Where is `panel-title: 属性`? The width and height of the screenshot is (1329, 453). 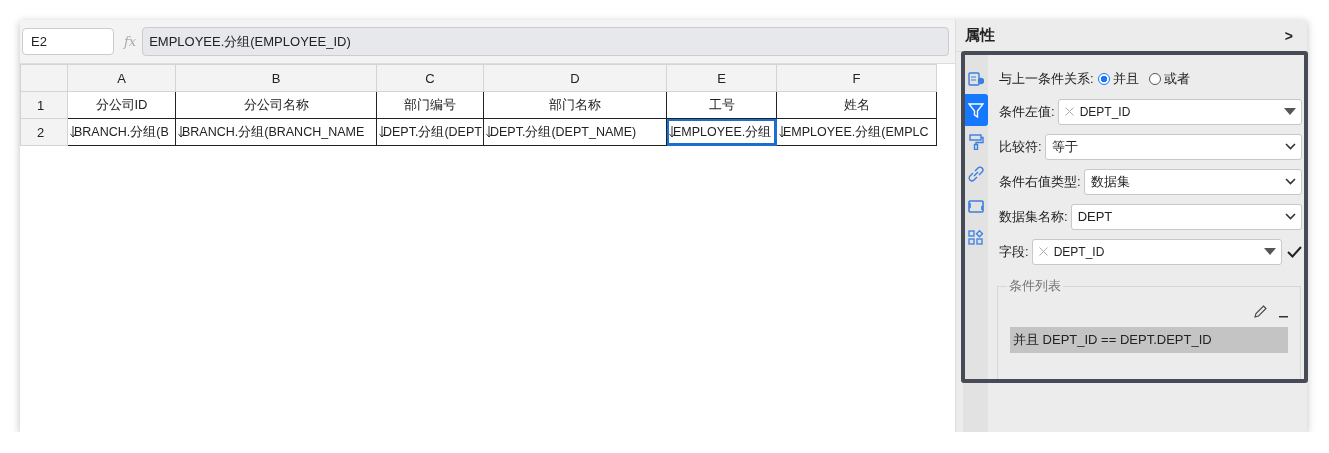 panel-title: 属性 is located at coordinates (980, 35).